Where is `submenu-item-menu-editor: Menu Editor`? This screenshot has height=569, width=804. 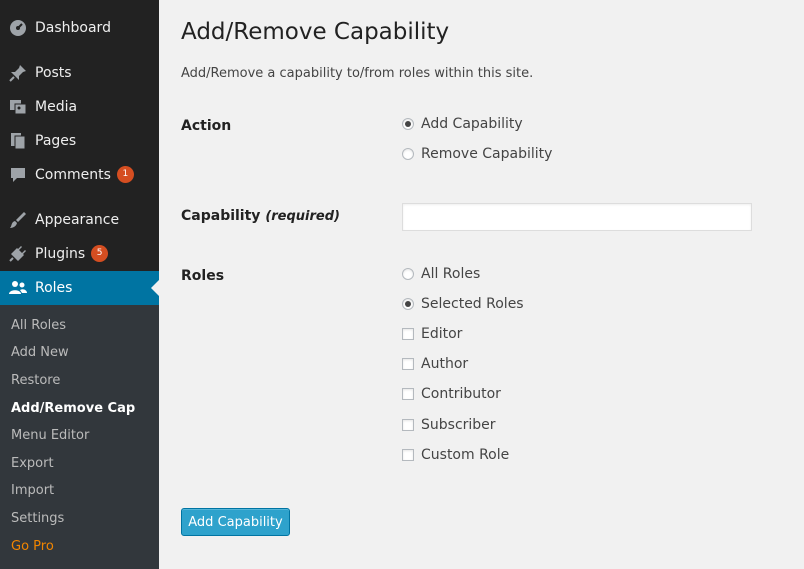 submenu-item-menu-editor: Menu Editor is located at coordinates (50, 436).